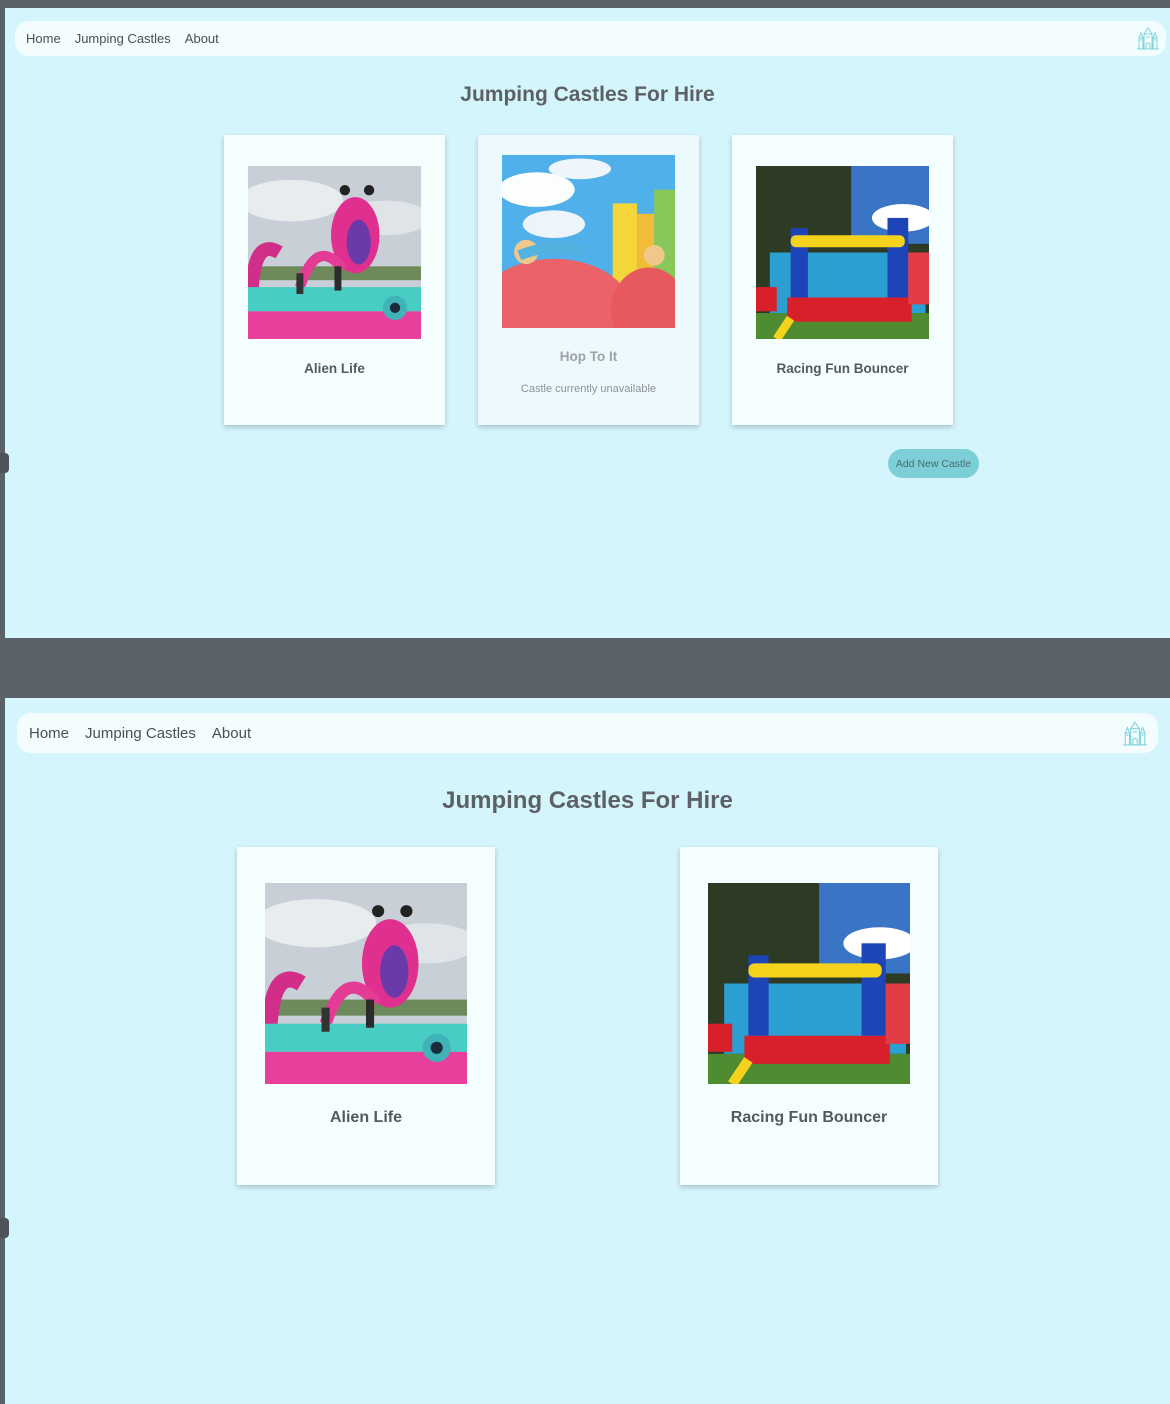 This screenshot has height=1404, width=1170. Describe the element at coordinates (933, 463) in the screenshot. I see `add-new-castle-button: Add New Castle` at that location.